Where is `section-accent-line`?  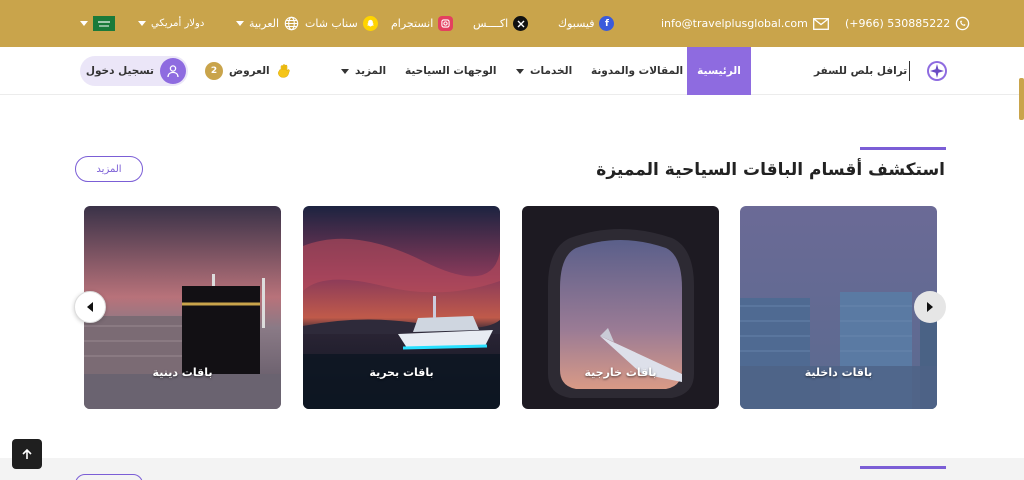 section-accent-line is located at coordinates (903, 148).